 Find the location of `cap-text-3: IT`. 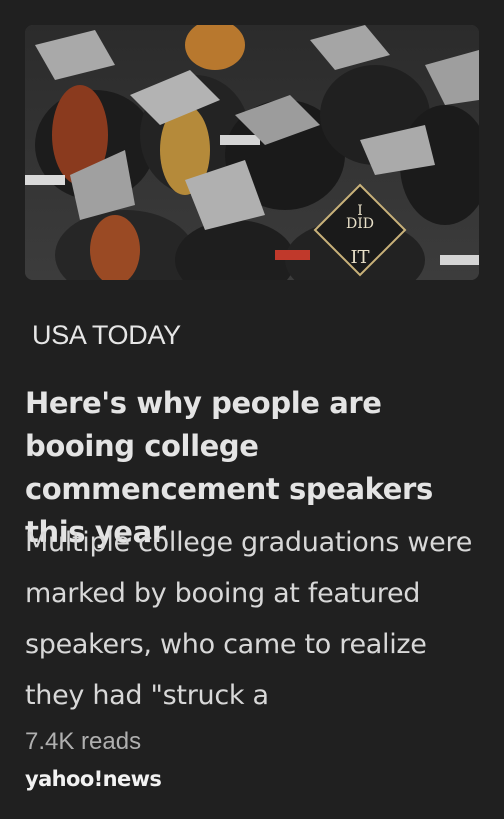

cap-text-3: IT is located at coordinates (359, 257).